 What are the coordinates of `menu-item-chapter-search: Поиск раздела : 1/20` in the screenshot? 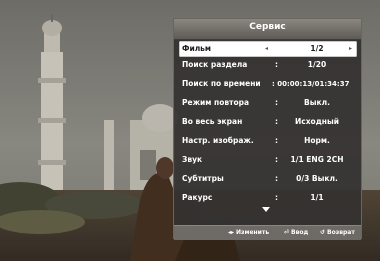 It's located at (268, 65).